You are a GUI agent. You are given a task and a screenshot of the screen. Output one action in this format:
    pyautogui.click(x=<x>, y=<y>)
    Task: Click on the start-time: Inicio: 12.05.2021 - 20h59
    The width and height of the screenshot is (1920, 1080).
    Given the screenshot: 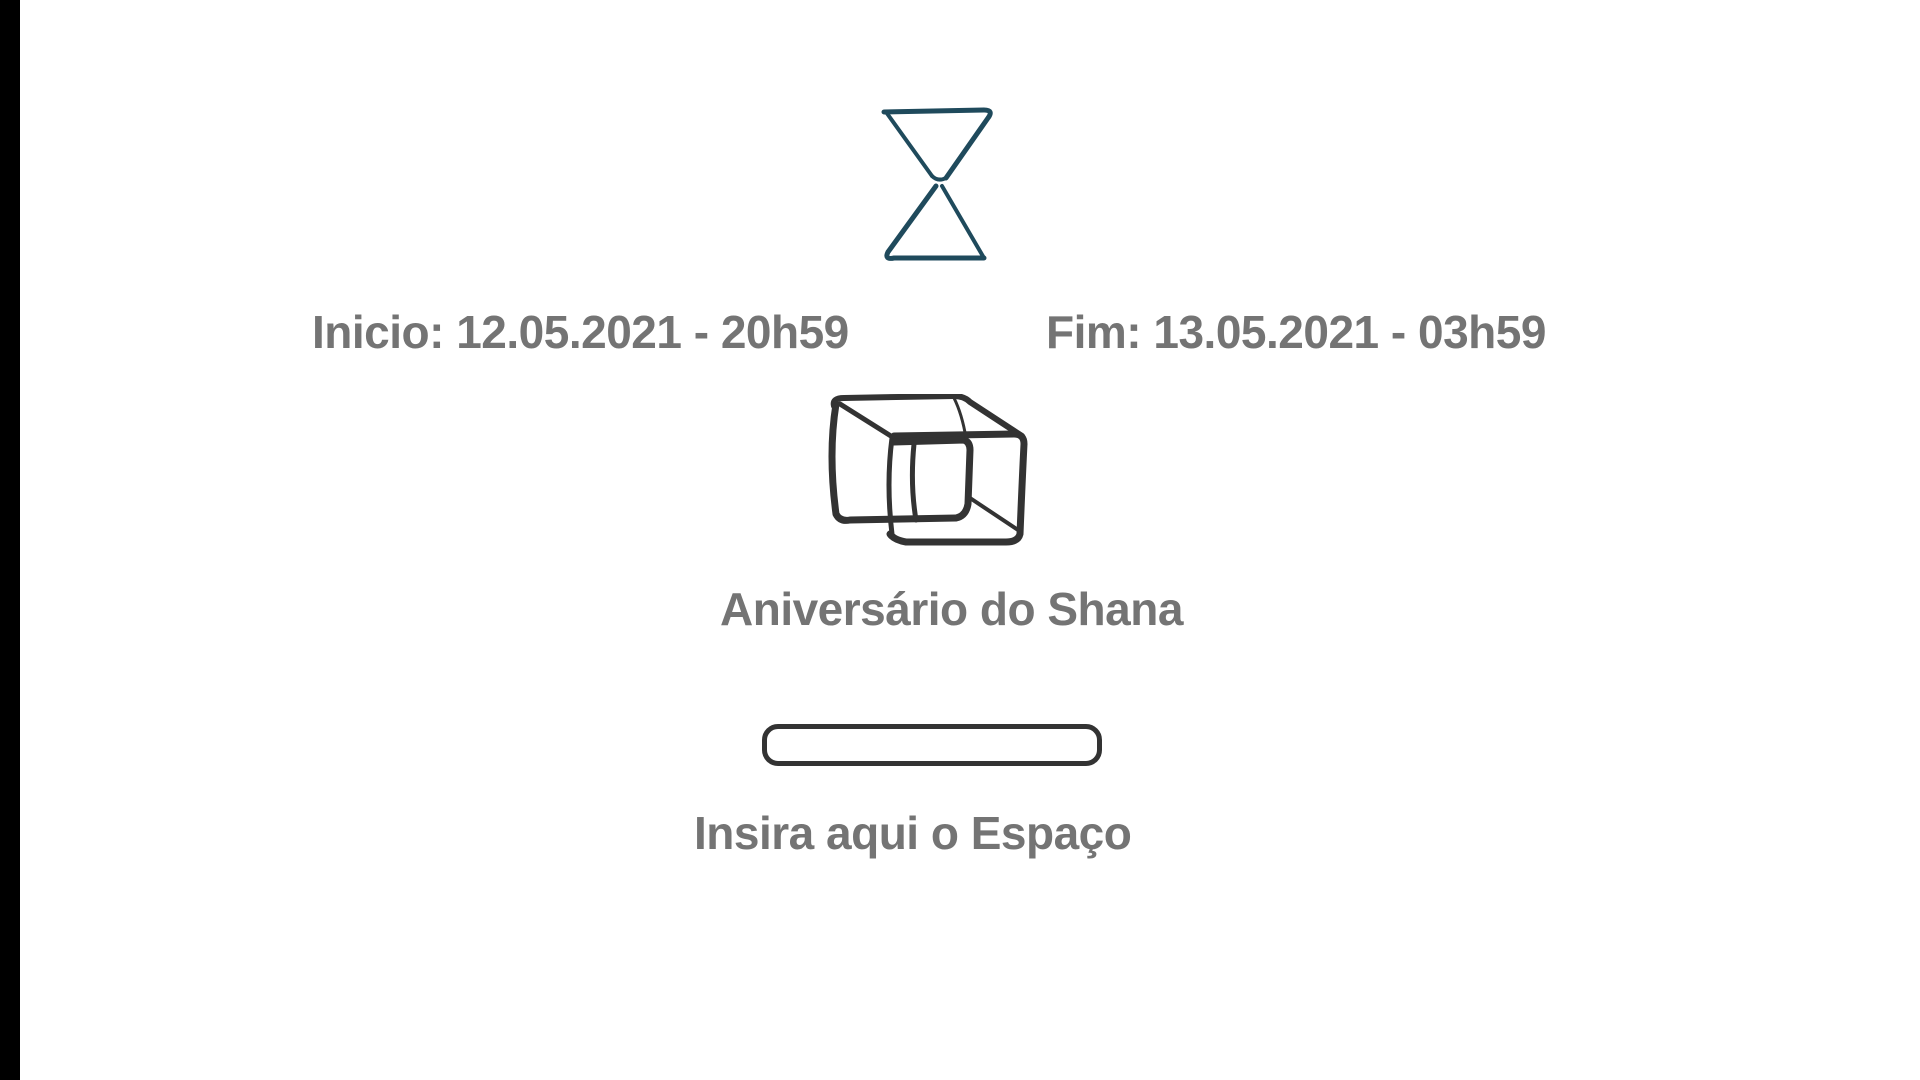 What is the action you would take?
    pyautogui.click(x=580, y=332)
    